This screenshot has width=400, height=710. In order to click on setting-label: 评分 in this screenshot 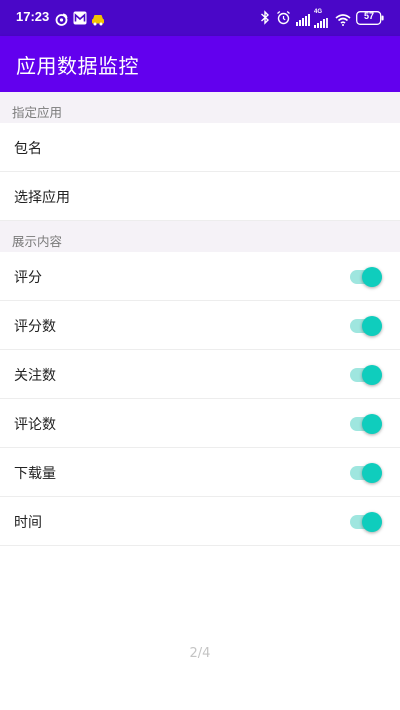, I will do `click(28, 278)`.